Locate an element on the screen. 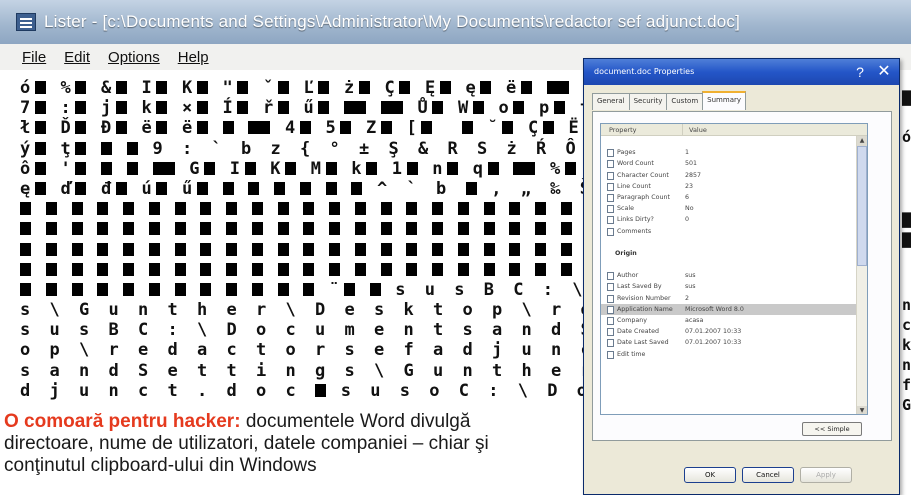  right-column-char: f is located at coordinates (906, 385).